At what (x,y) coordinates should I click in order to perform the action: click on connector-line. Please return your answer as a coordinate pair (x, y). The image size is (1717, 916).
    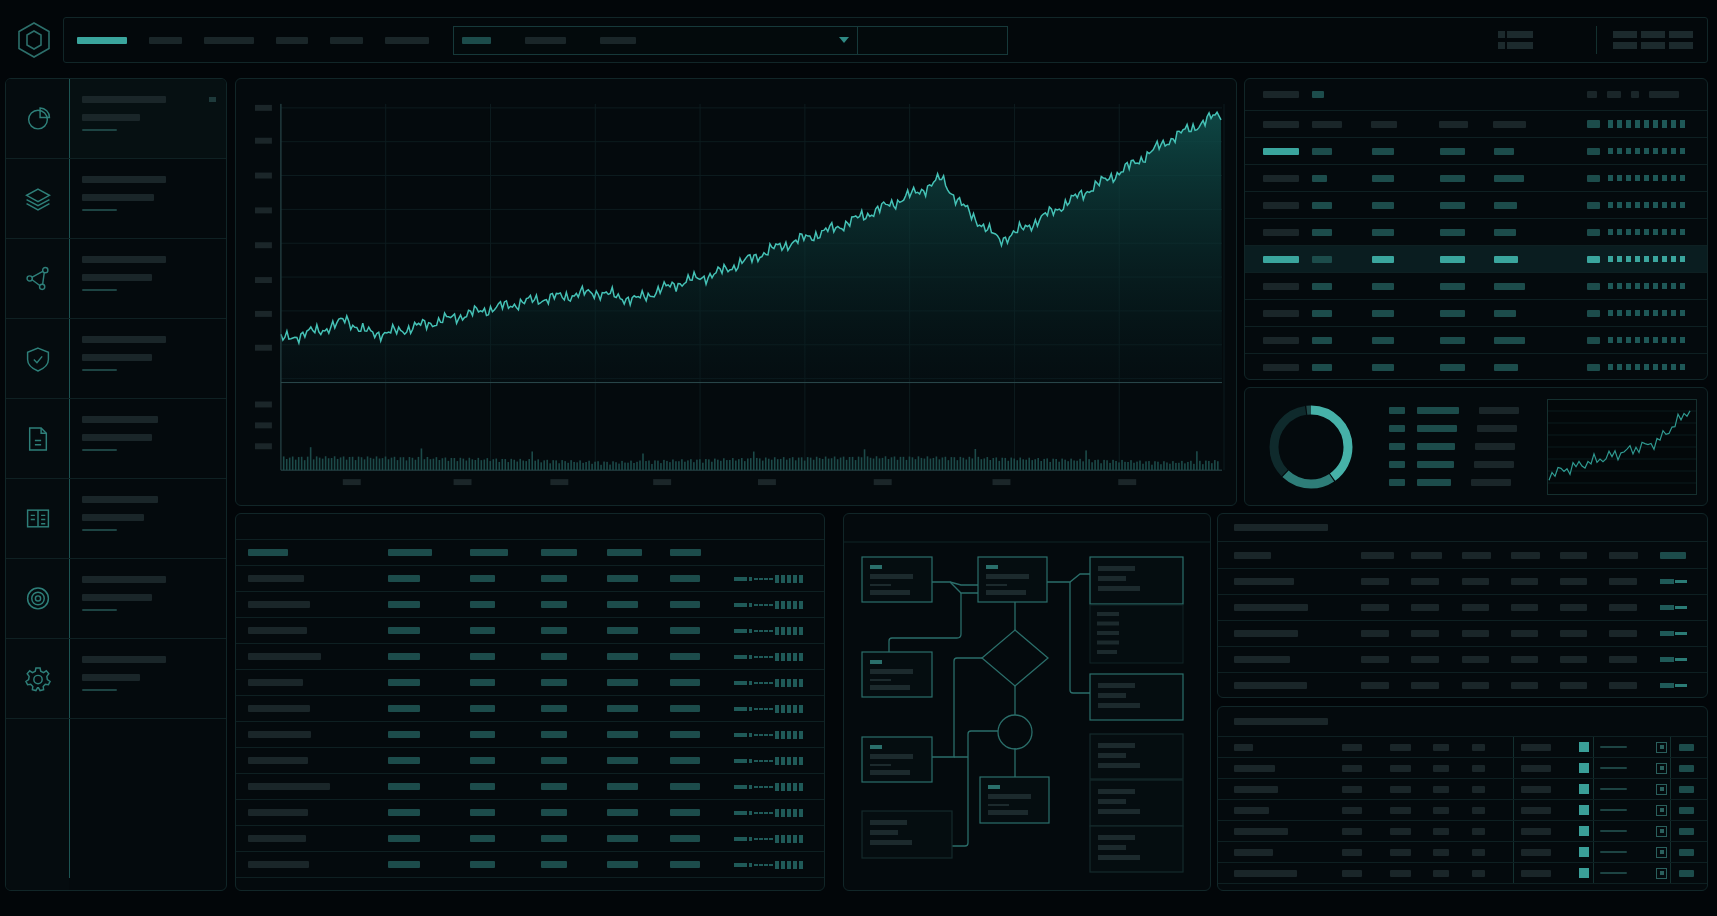
    Looking at the image, I should click on (1015, 700).